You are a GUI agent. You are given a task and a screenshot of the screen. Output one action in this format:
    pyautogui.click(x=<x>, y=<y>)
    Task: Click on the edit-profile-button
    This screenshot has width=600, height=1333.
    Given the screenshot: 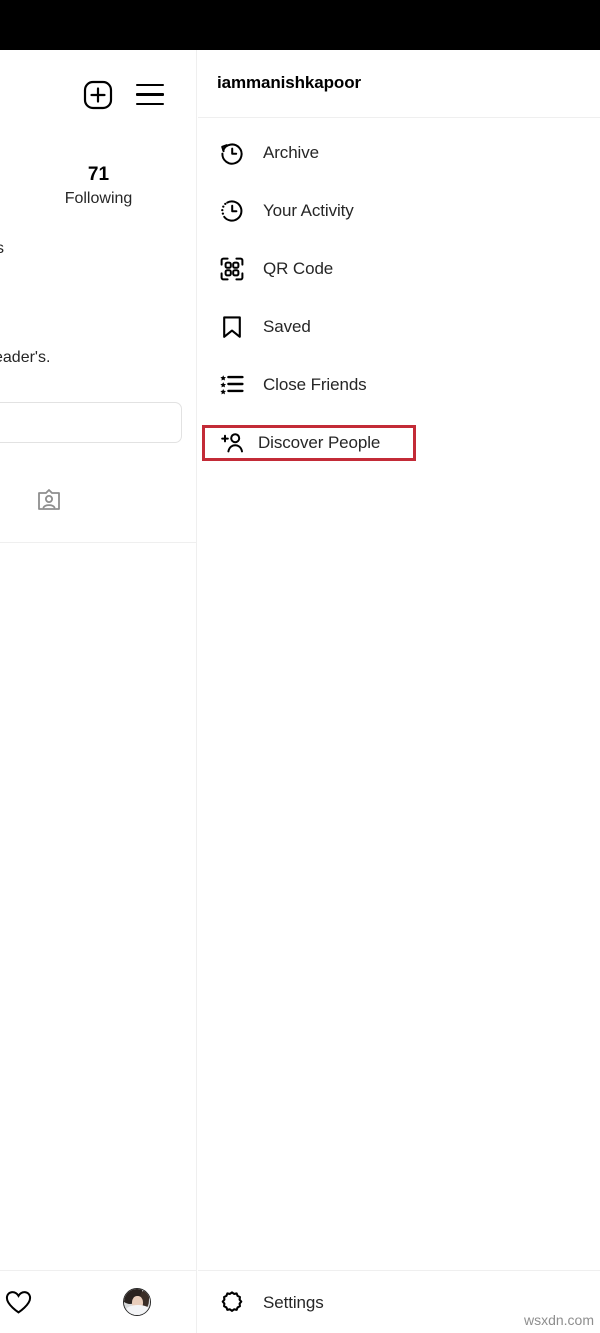 What is the action you would take?
    pyautogui.click(x=91, y=422)
    